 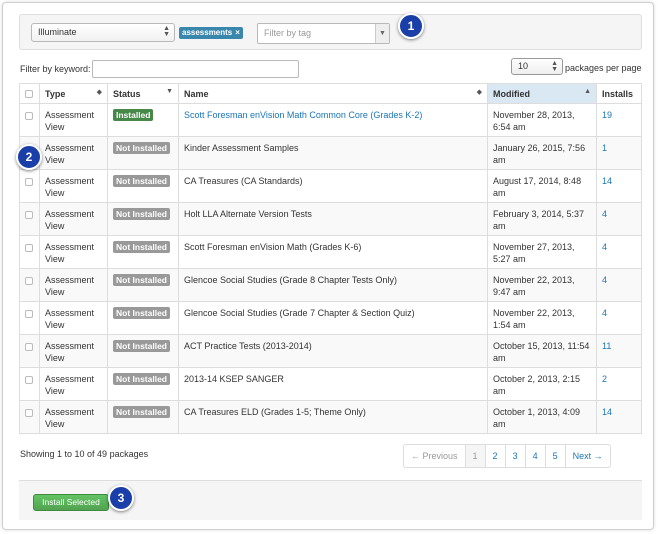 I want to click on package-name: CA Treasures (CA Standards), so click(x=243, y=181).